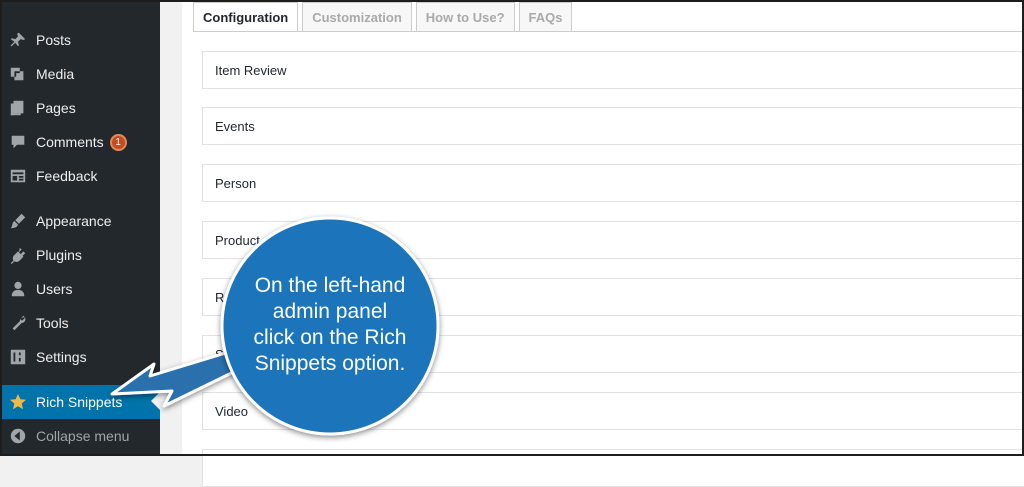  Describe the element at coordinates (18, 40) in the screenshot. I see `pin-icon` at that location.